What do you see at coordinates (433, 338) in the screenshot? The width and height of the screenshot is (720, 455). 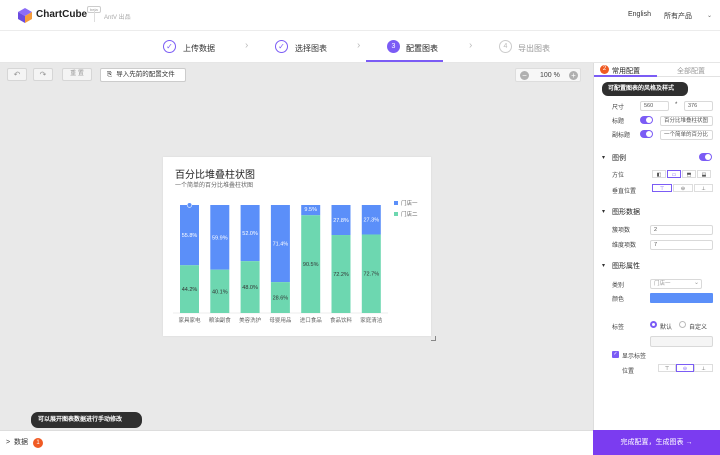 I see `resize-handle` at bounding box center [433, 338].